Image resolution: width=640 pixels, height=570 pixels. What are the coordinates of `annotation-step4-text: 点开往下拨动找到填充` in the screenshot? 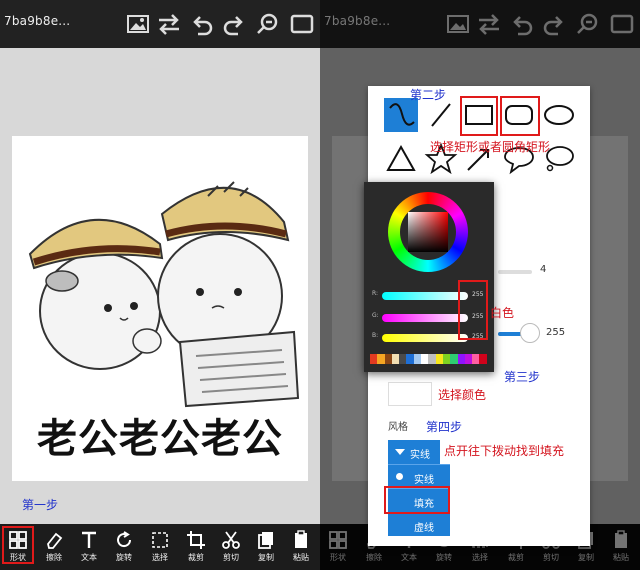 It's located at (504, 451).